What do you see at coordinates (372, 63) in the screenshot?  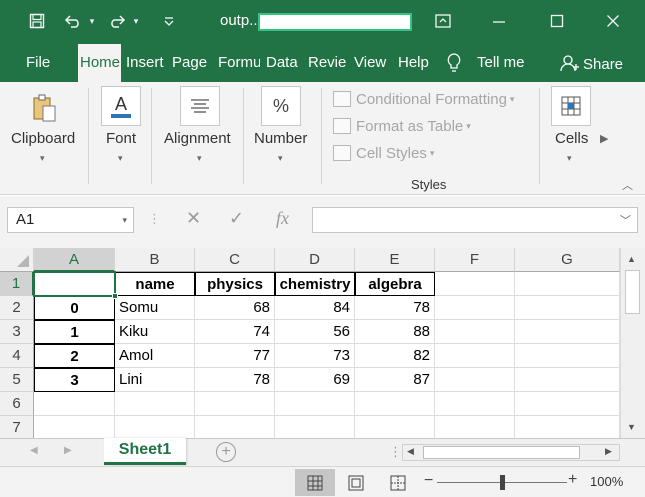 I see `tab-view: View` at bounding box center [372, 63].